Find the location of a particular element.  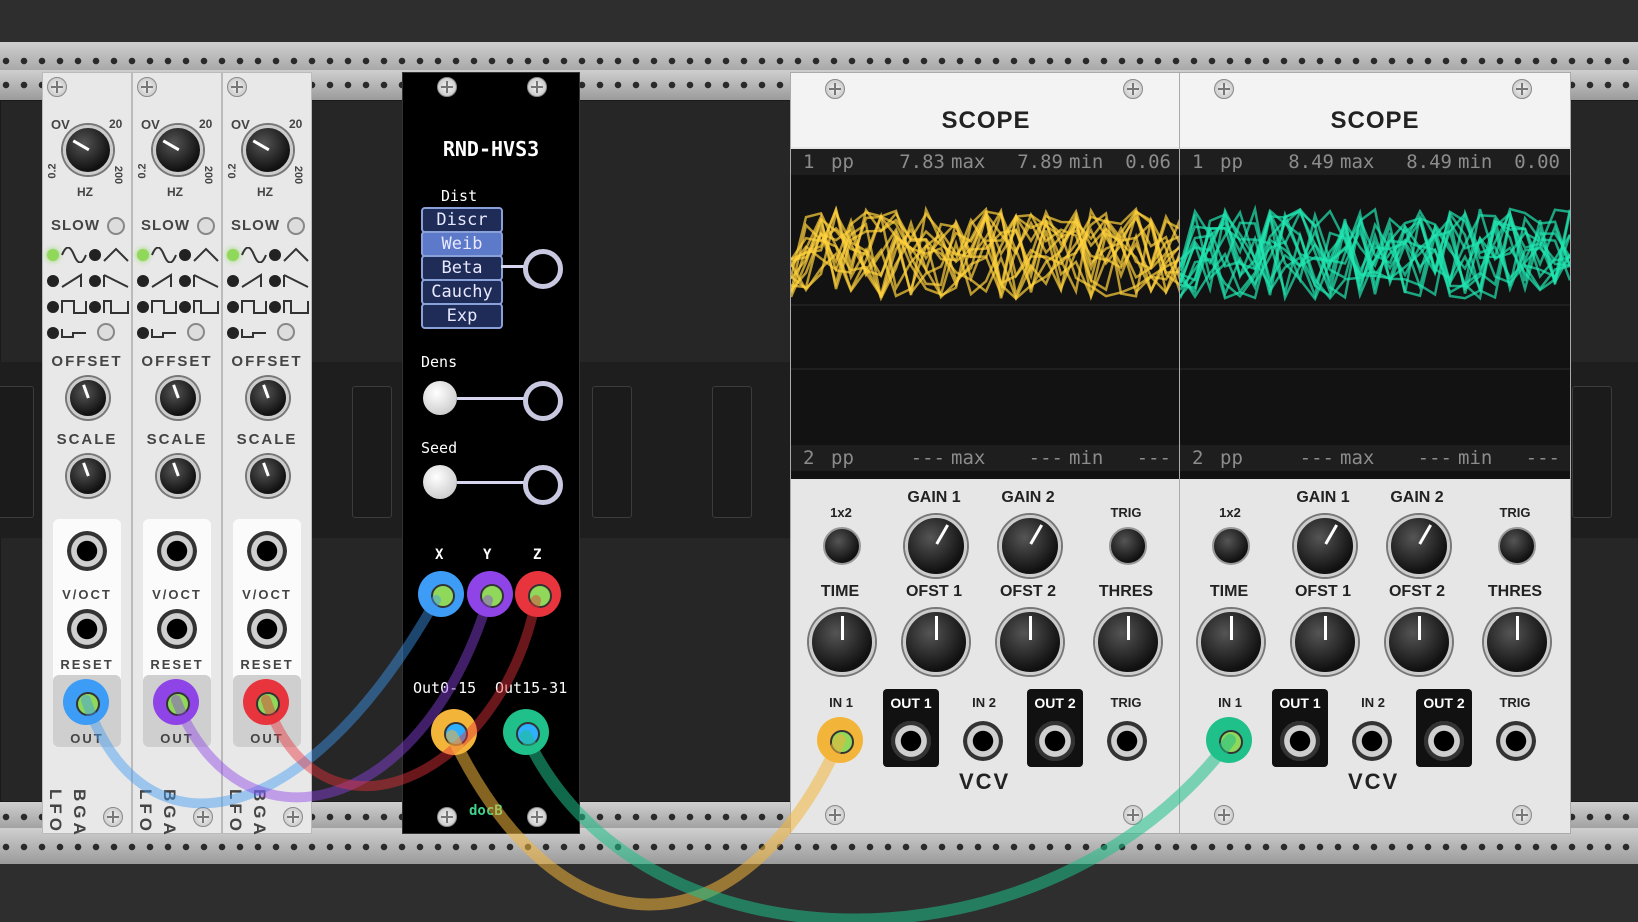

cable-green is located at coordinates (878, 826).